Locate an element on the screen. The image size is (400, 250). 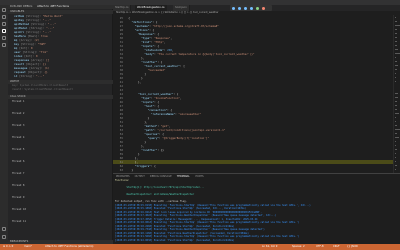
variable-value: [] is located at coordinates (48, 60).